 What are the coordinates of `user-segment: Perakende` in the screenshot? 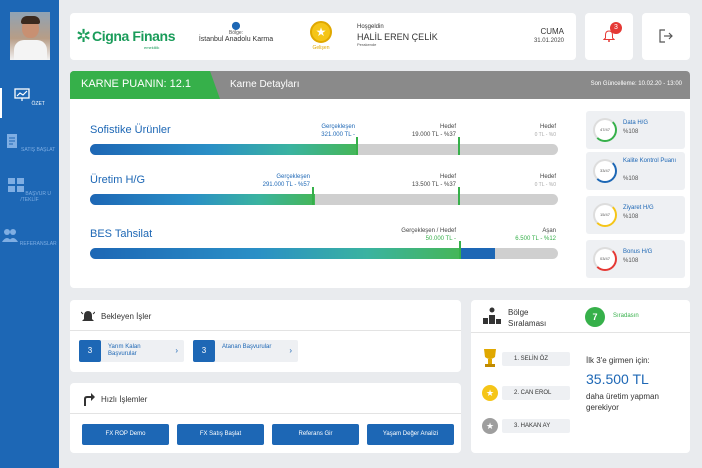 It's located at (367, 44).